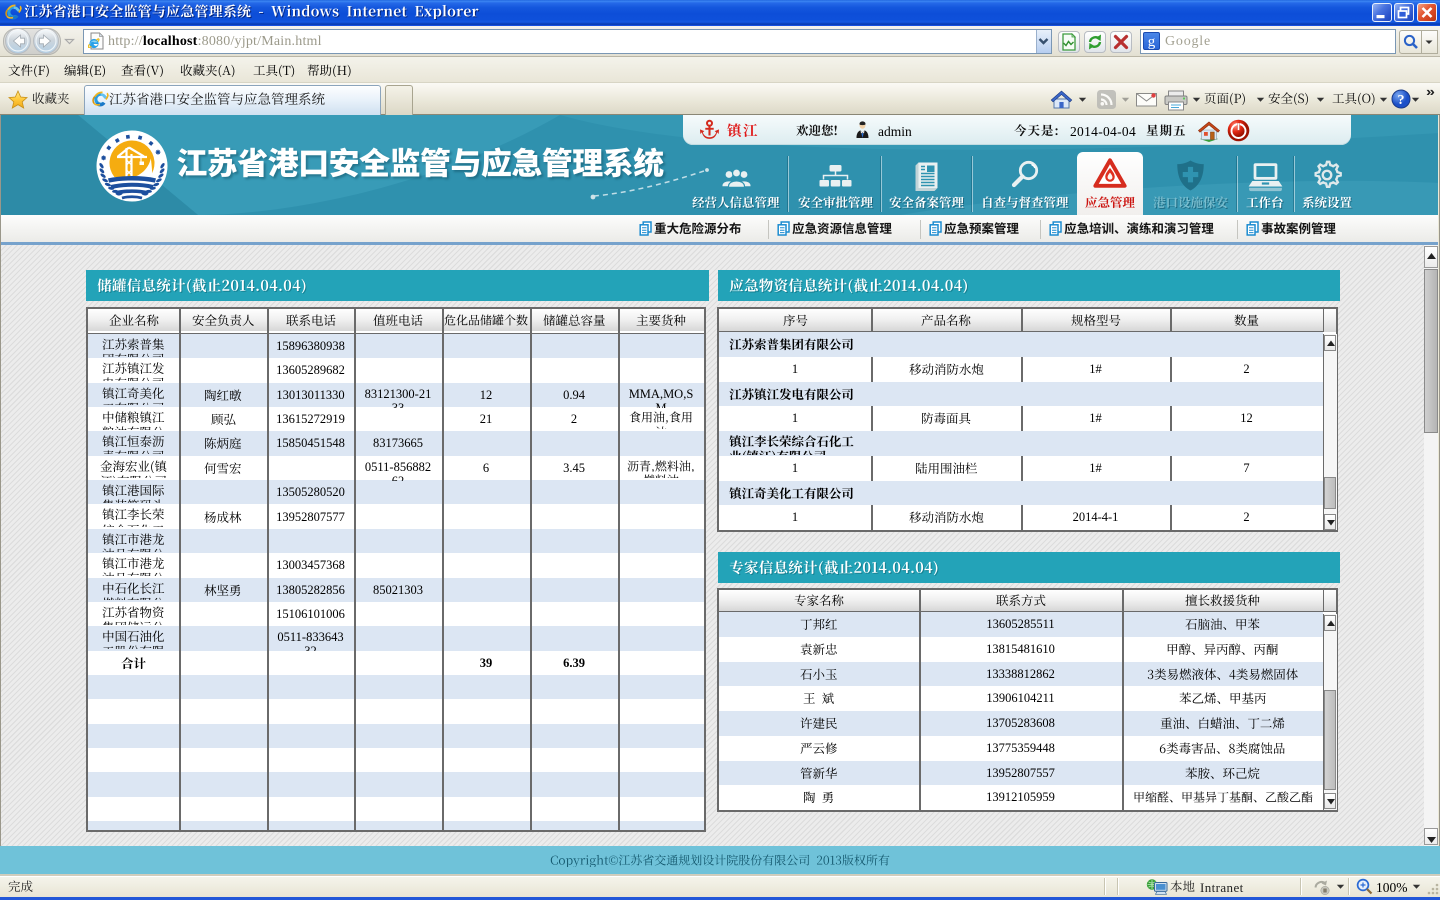 This screenshot has width=1440, height=900. What do you see at coordinates (1152, 41) in the screenshot?
I see `svg-text: g` at bounding box center [1152, 41].